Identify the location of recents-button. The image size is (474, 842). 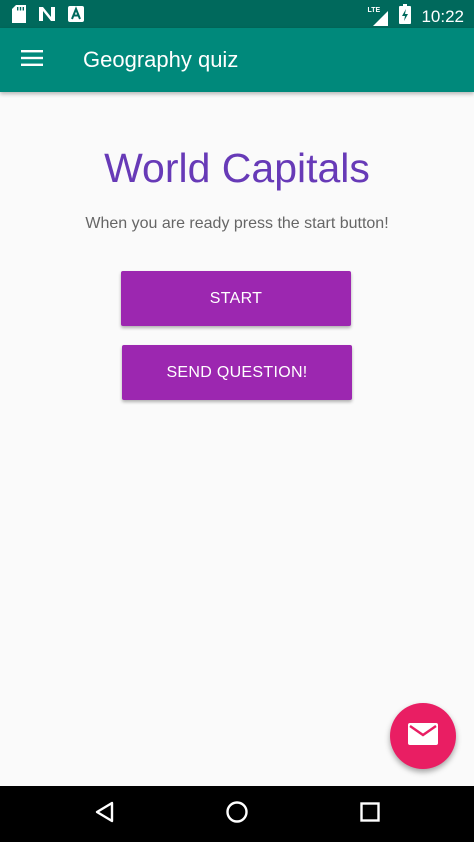
(370, 814).